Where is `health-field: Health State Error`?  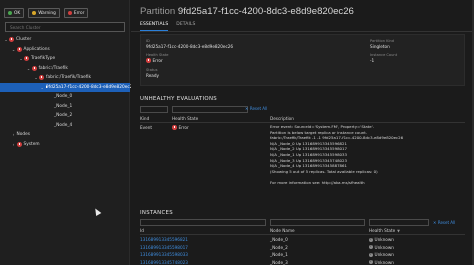 health-field: Health State Error is located at coordinates (157, 58).